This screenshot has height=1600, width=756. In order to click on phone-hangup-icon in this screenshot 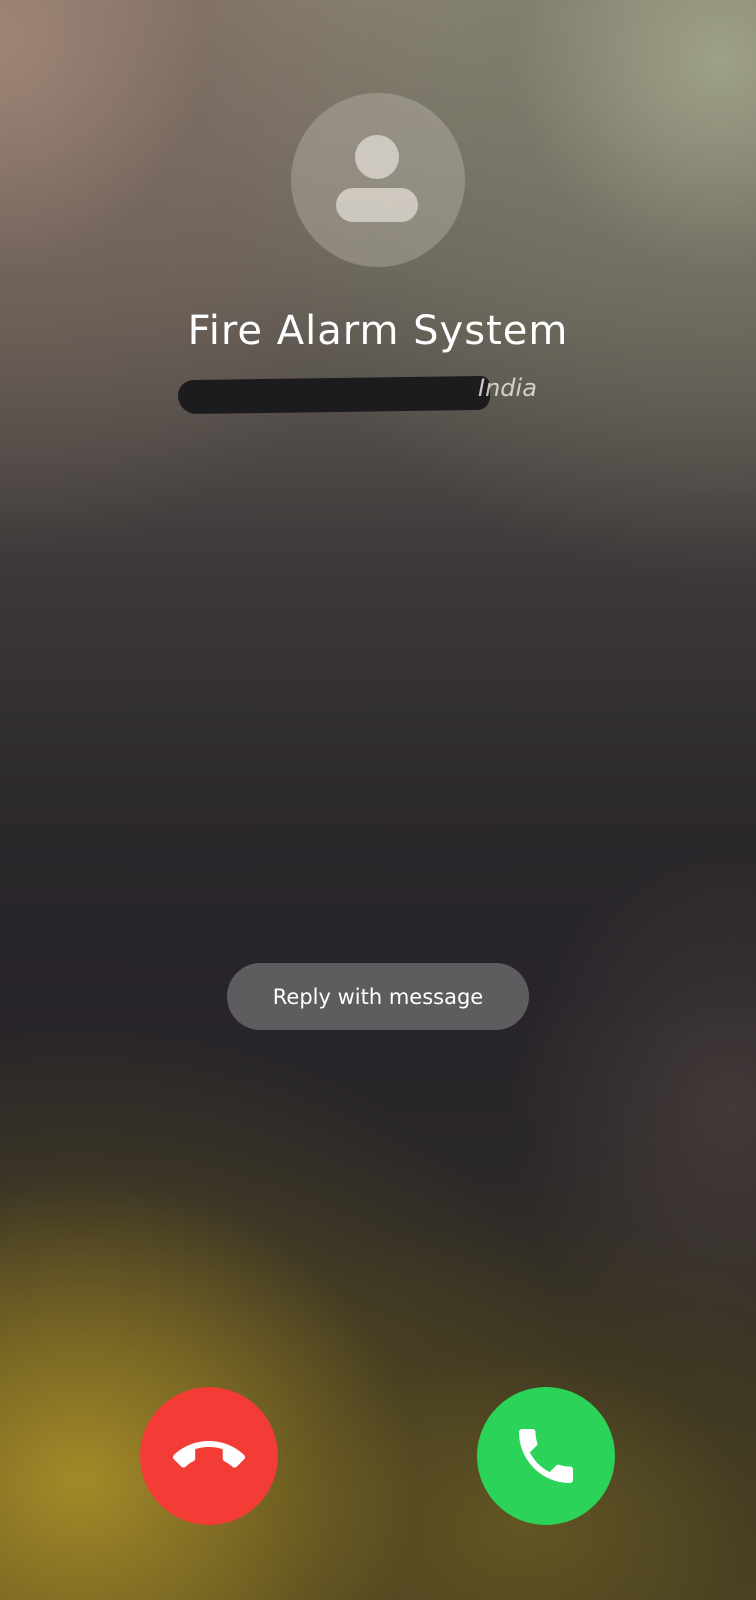, I will do `click(209, 1454)`.